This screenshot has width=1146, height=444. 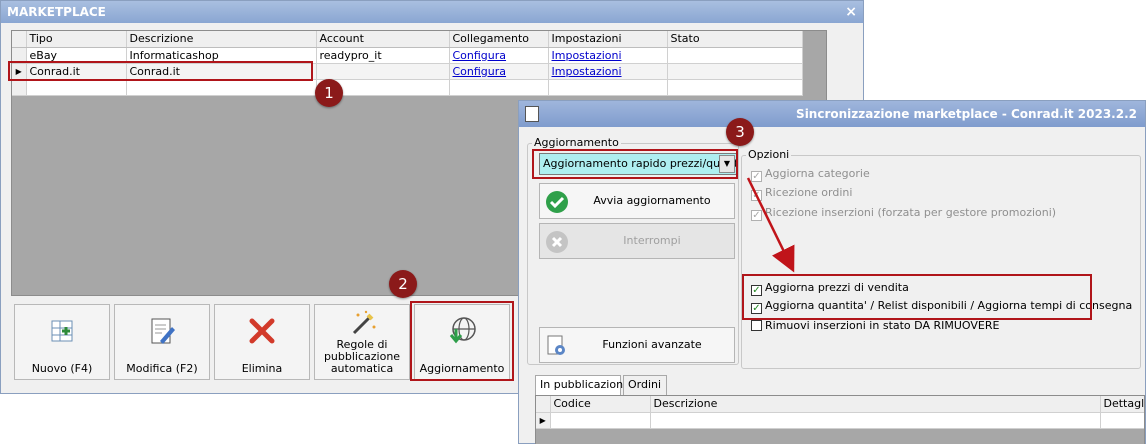 What do you see at coordinates (62, 331) in the screenshot?
I see `add-row-icon` at bounding box center [62, 331].